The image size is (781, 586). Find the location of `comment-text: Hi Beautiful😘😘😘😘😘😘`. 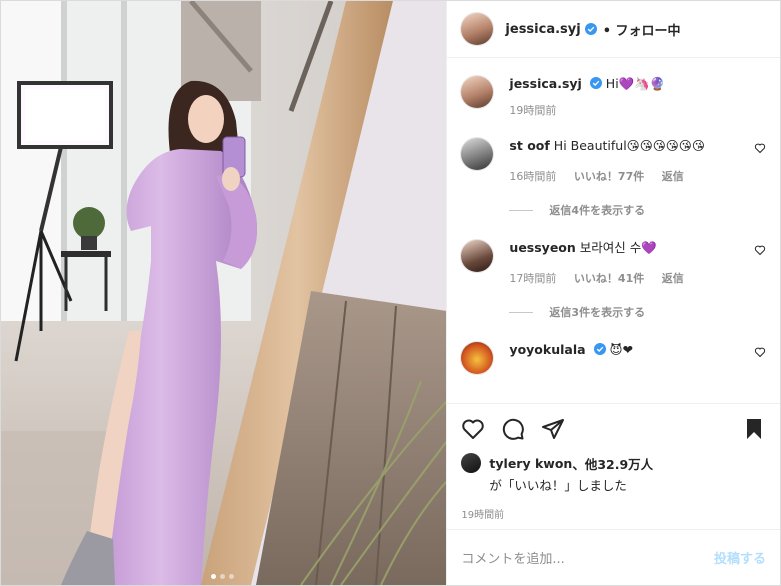

comment-text: Hi Beautiful😘😘😘😘😘😘 is located at coordinates (629, 145).